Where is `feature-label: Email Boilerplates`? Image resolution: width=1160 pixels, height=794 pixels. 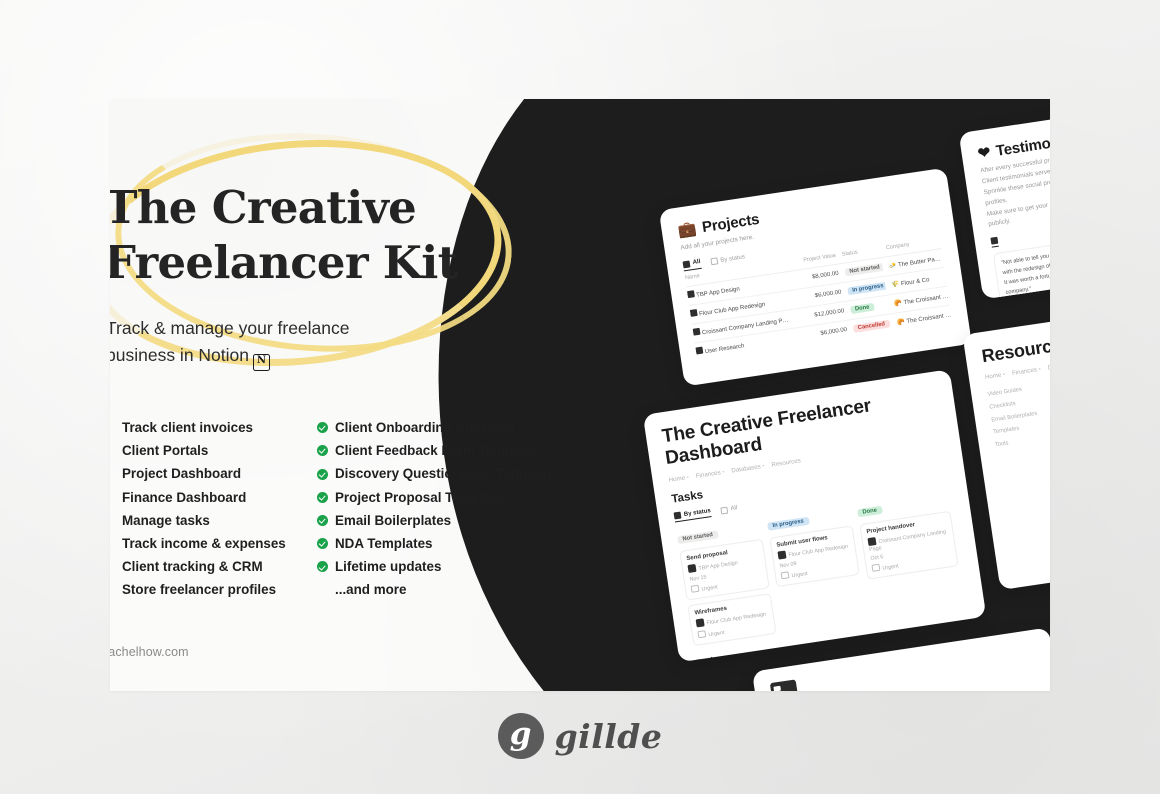 feature-label: Email Boilerplates is located at coordinates (393, 520).